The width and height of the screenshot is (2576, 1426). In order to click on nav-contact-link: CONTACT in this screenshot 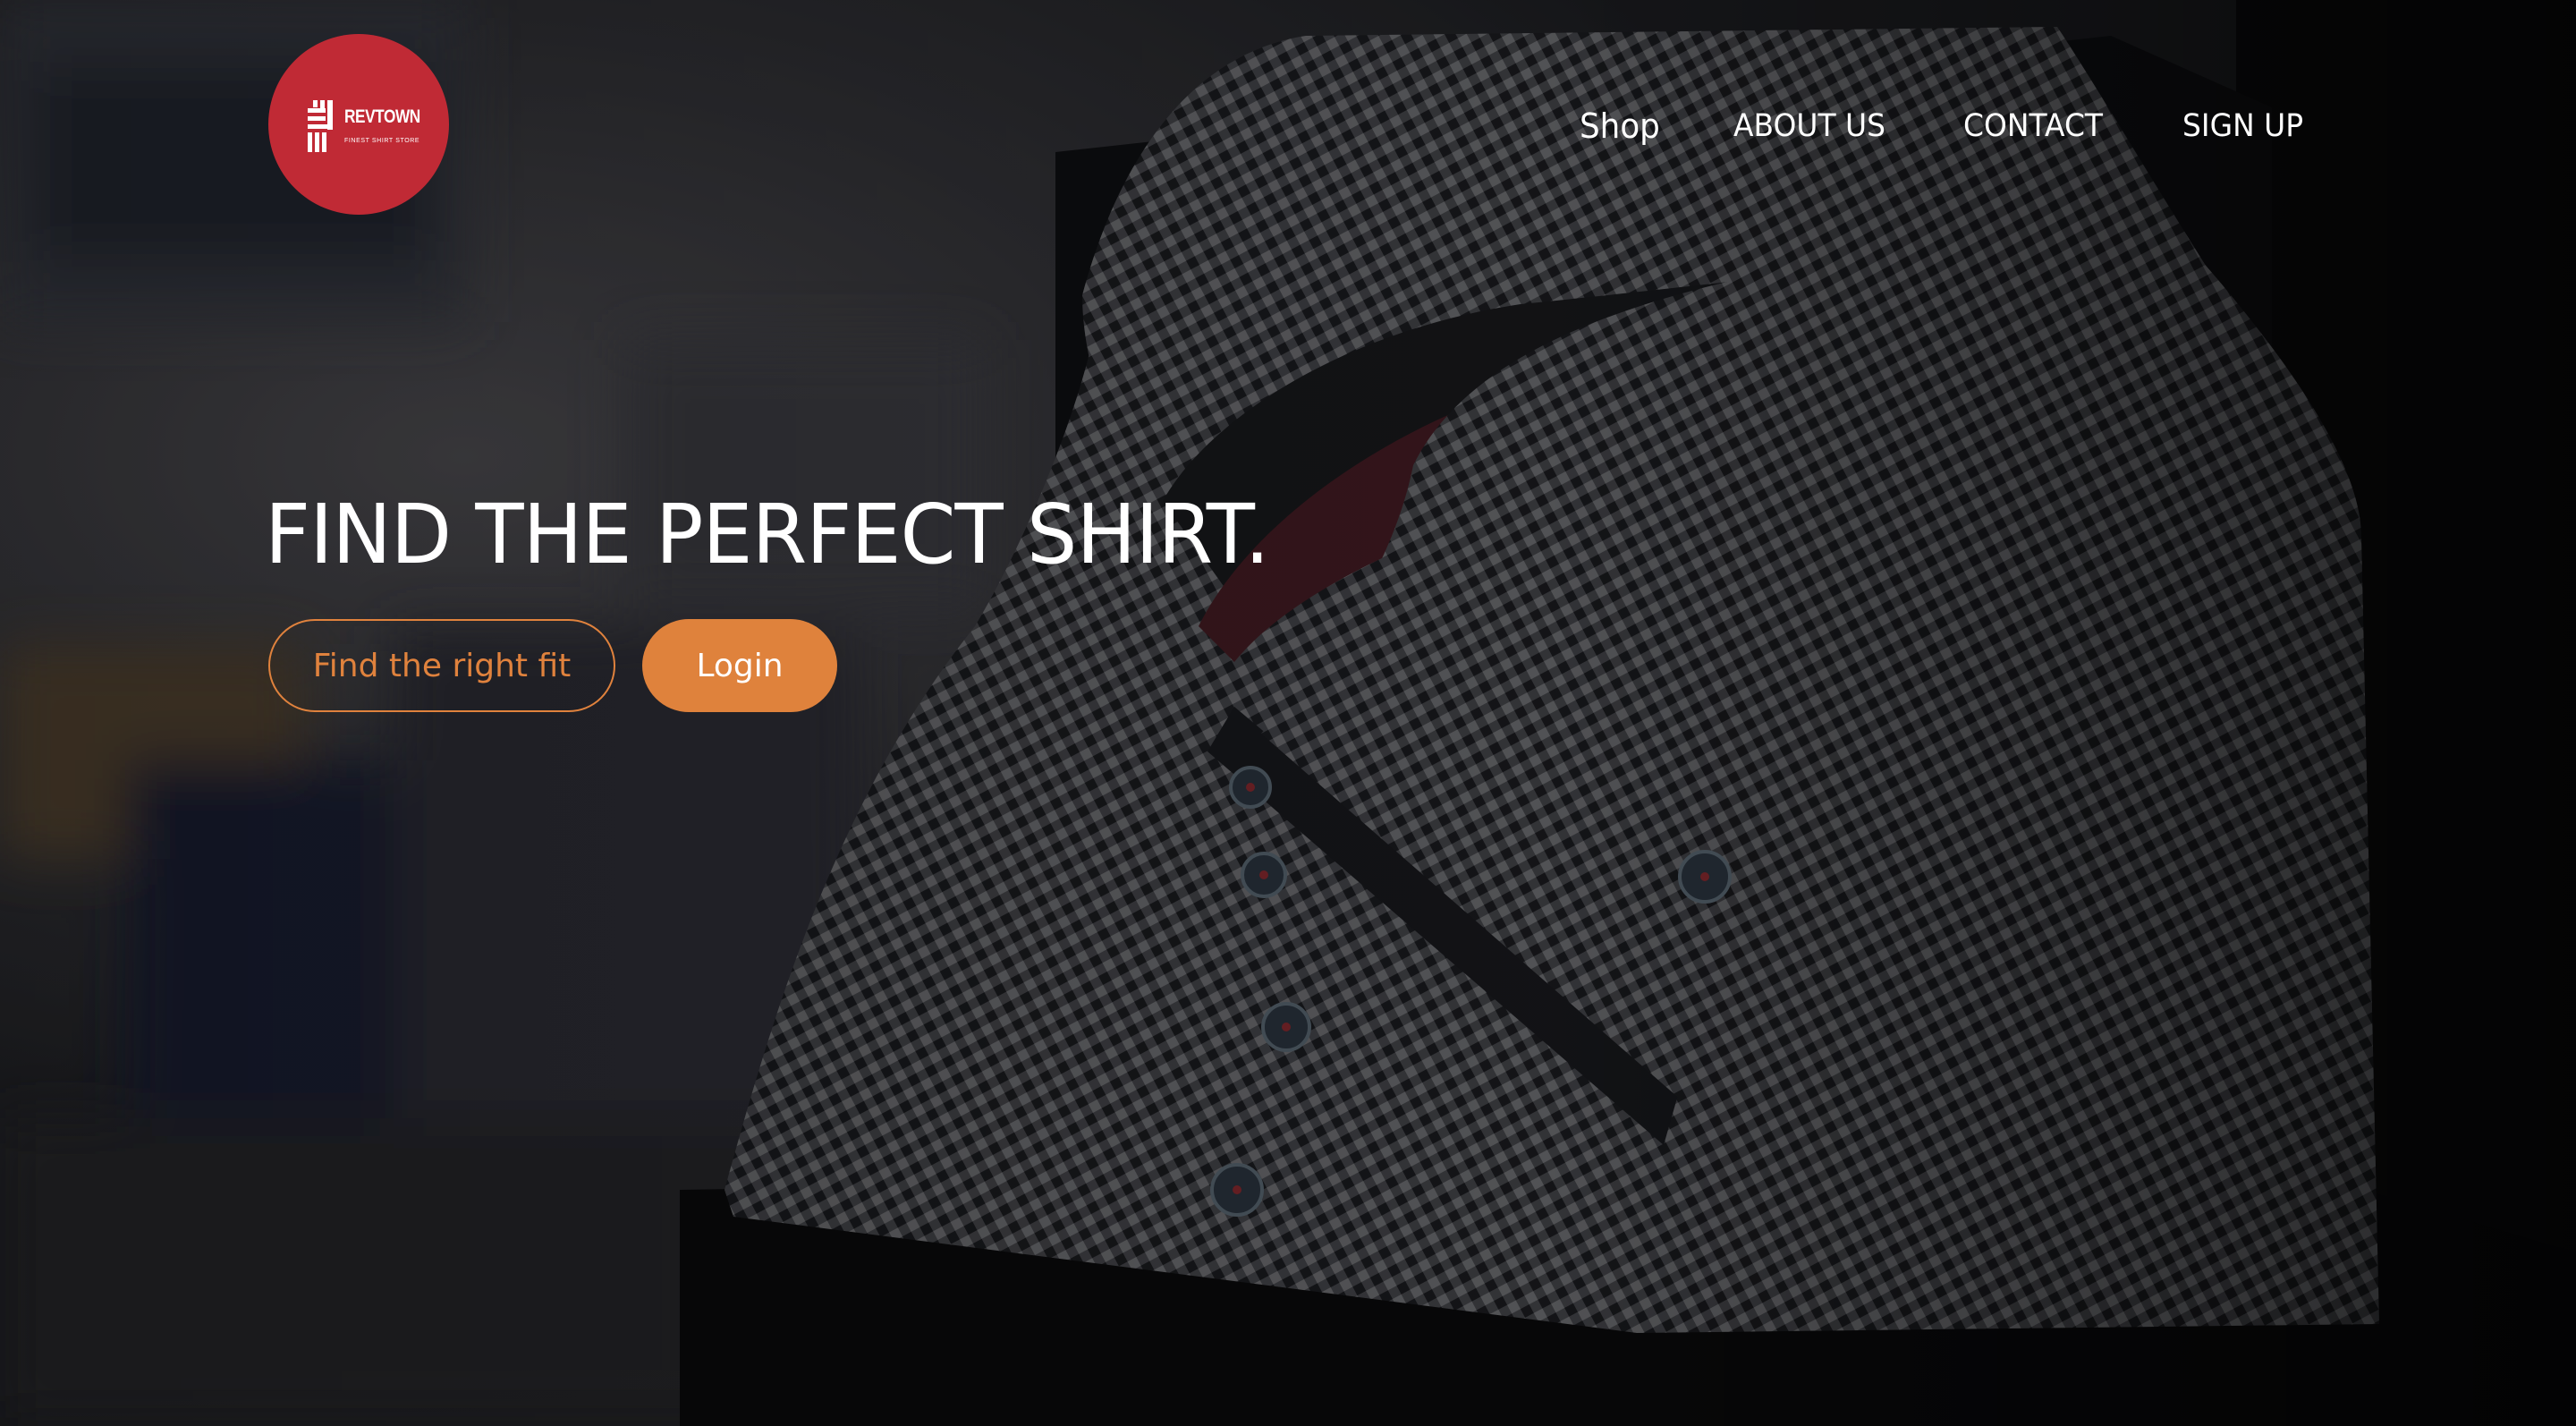, I will do `click(2033, 127)`.